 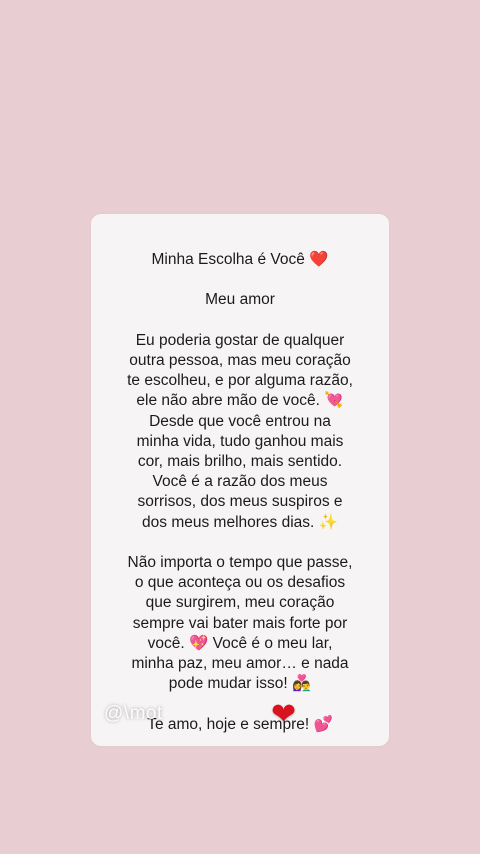 What do you see at coordinates (240, 381) in the screenshot?
I see `paragraph-line: te escolheu, e por alguma razão,` at bounding box center [240, 381].